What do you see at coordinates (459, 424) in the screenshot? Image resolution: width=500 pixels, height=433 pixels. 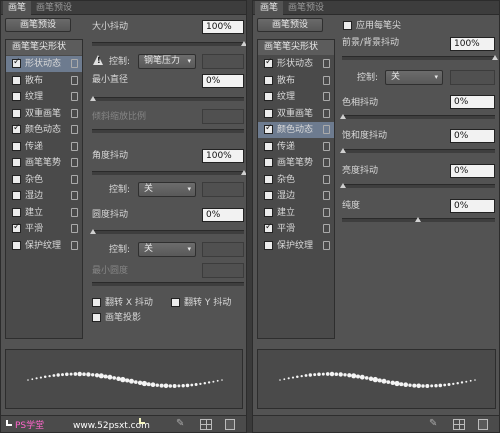 I see `grid-icon` at bounding box center [459, 424].